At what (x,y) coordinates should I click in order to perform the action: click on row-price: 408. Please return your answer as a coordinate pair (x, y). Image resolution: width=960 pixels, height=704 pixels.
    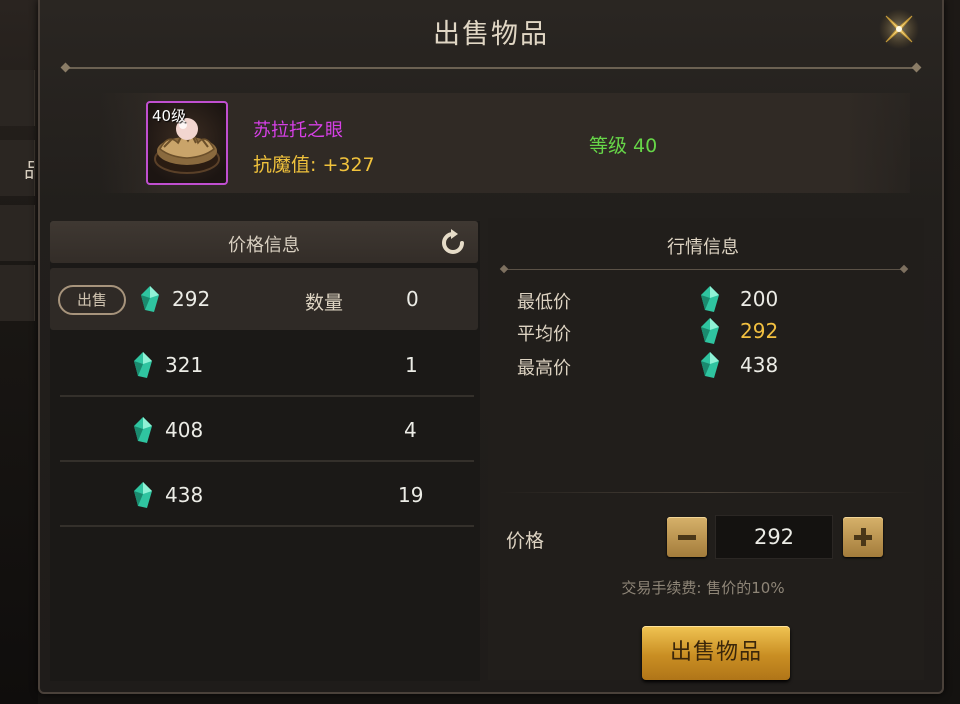
    Looking at the image, I should click on (184, 430).